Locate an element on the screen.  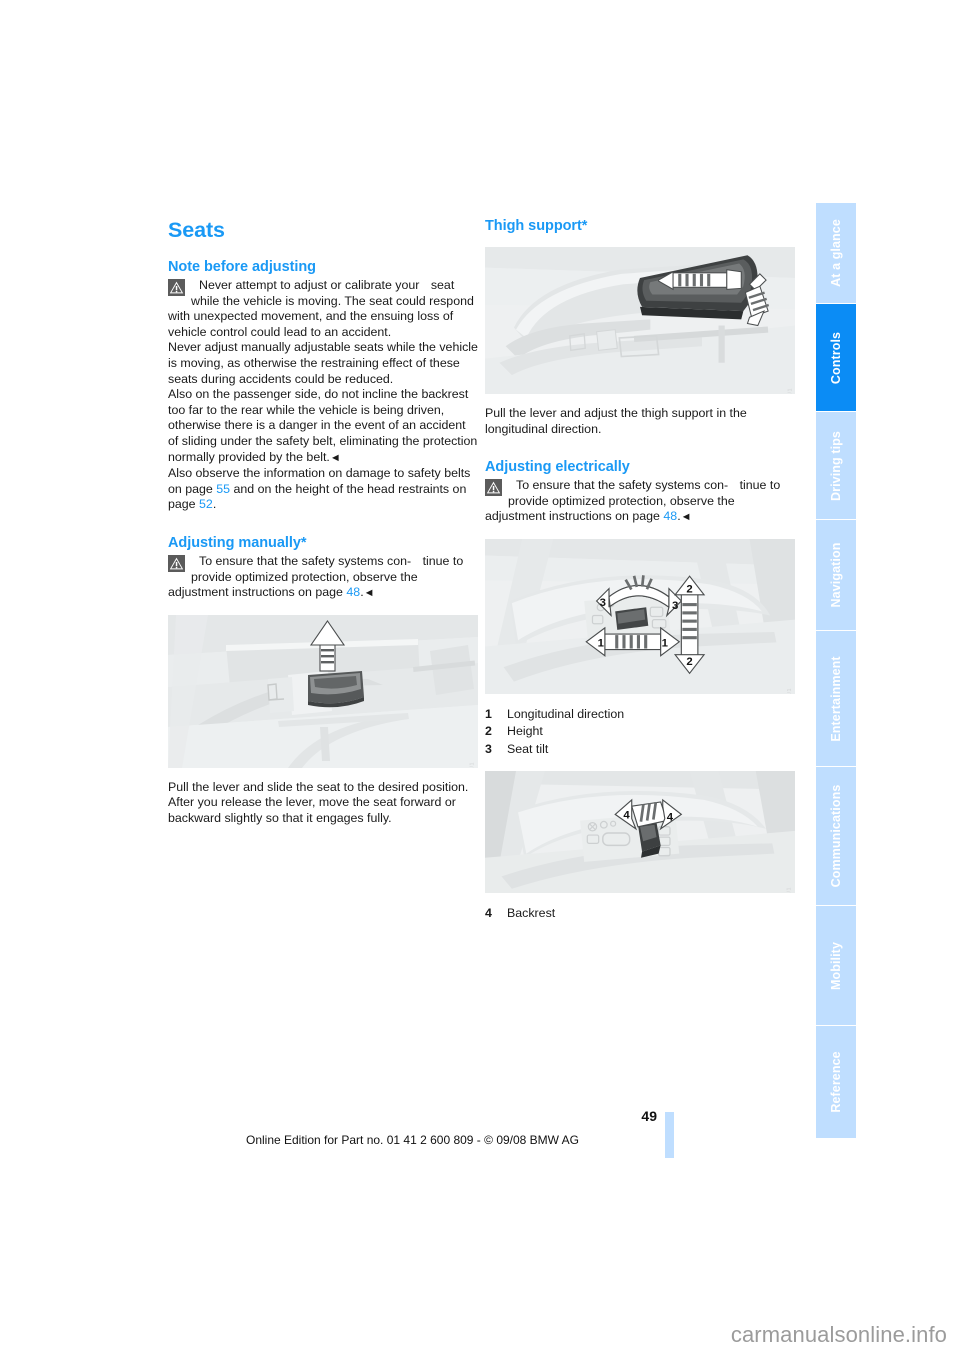
legend-label: Longitudinal direction is located at coordinates (566, 713).